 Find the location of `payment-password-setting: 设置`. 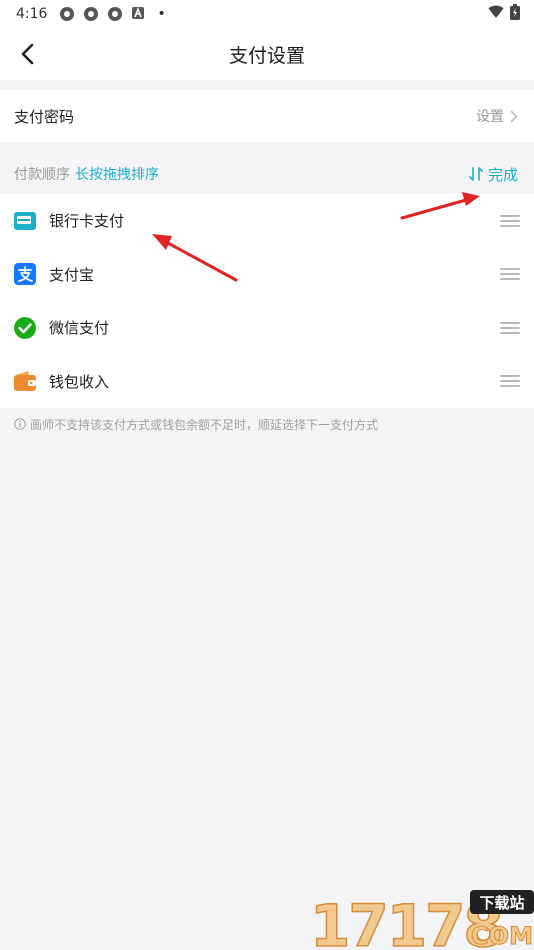

payment-password-setting: 设置 is located at coordinates (490, 117).